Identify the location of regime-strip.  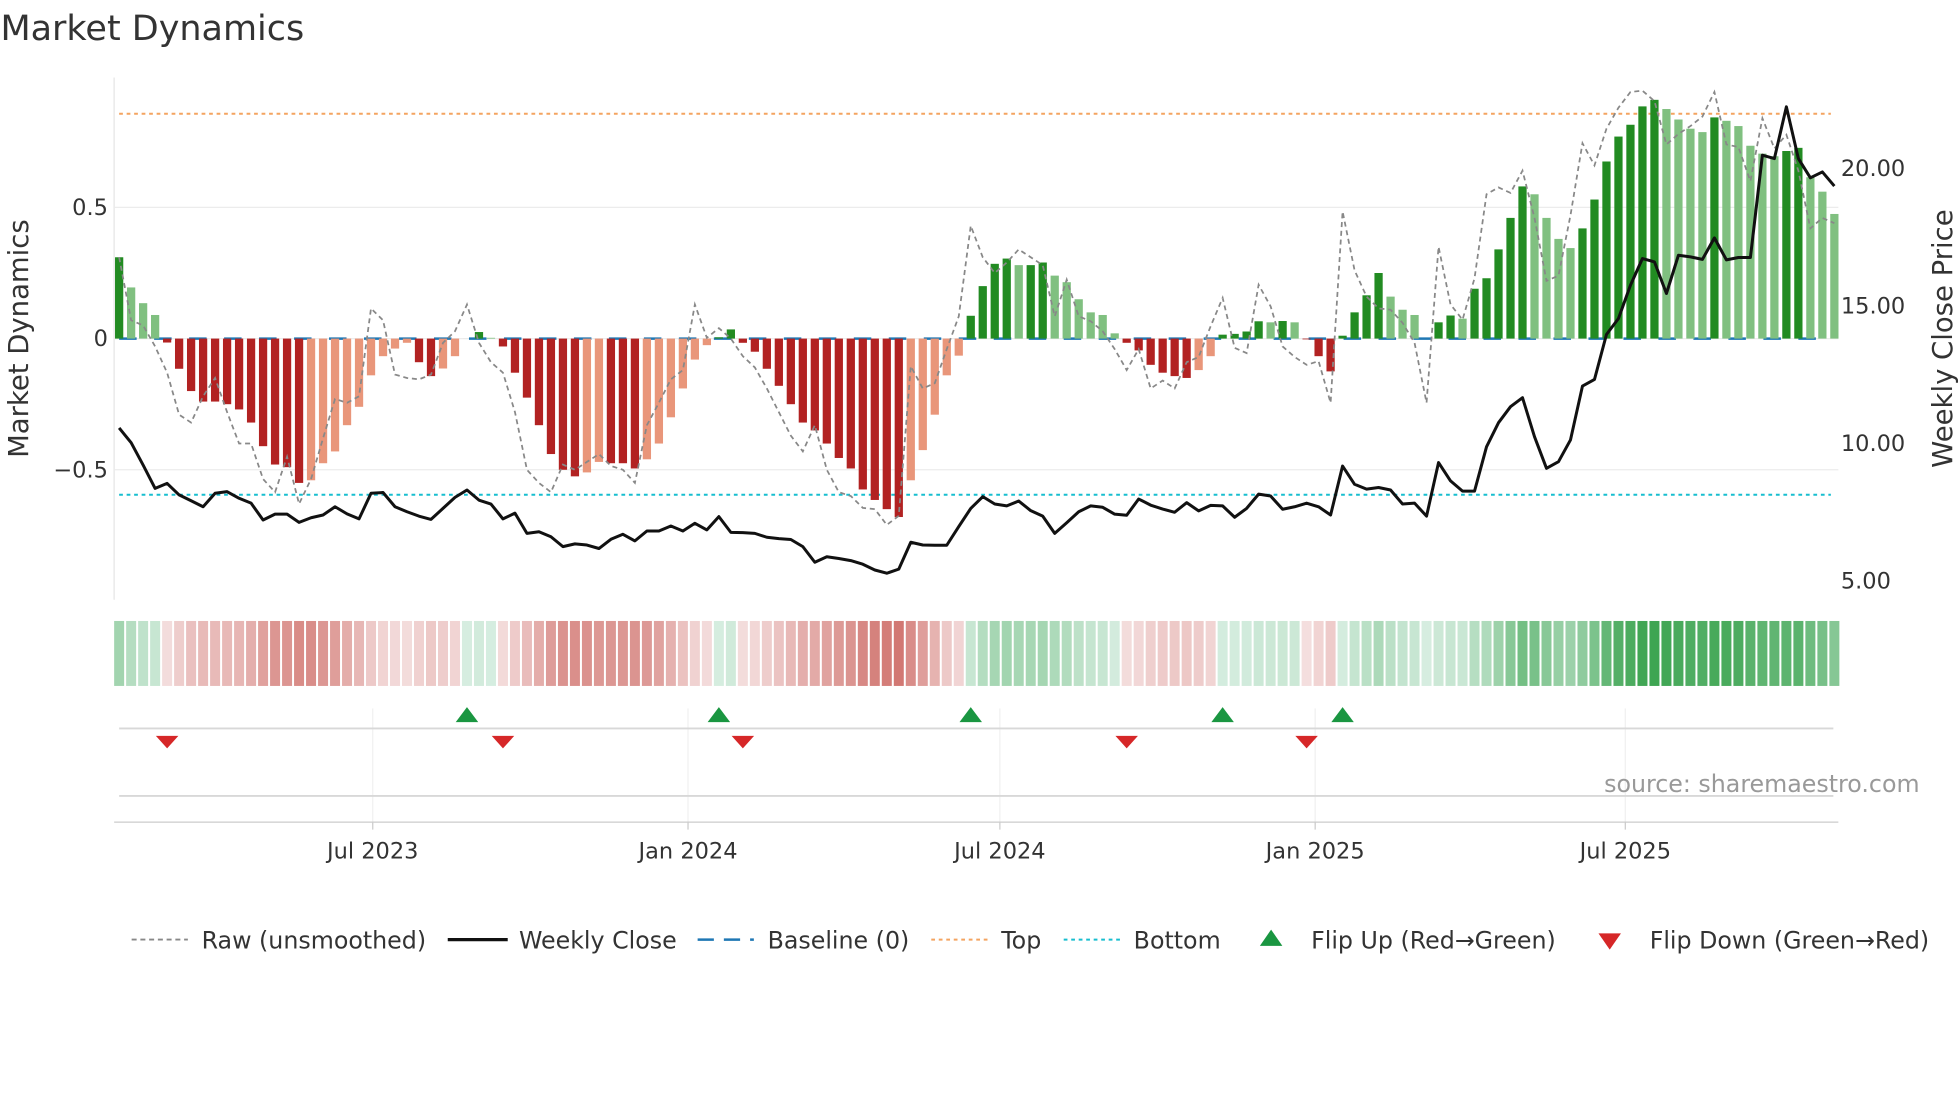
(977, 653).